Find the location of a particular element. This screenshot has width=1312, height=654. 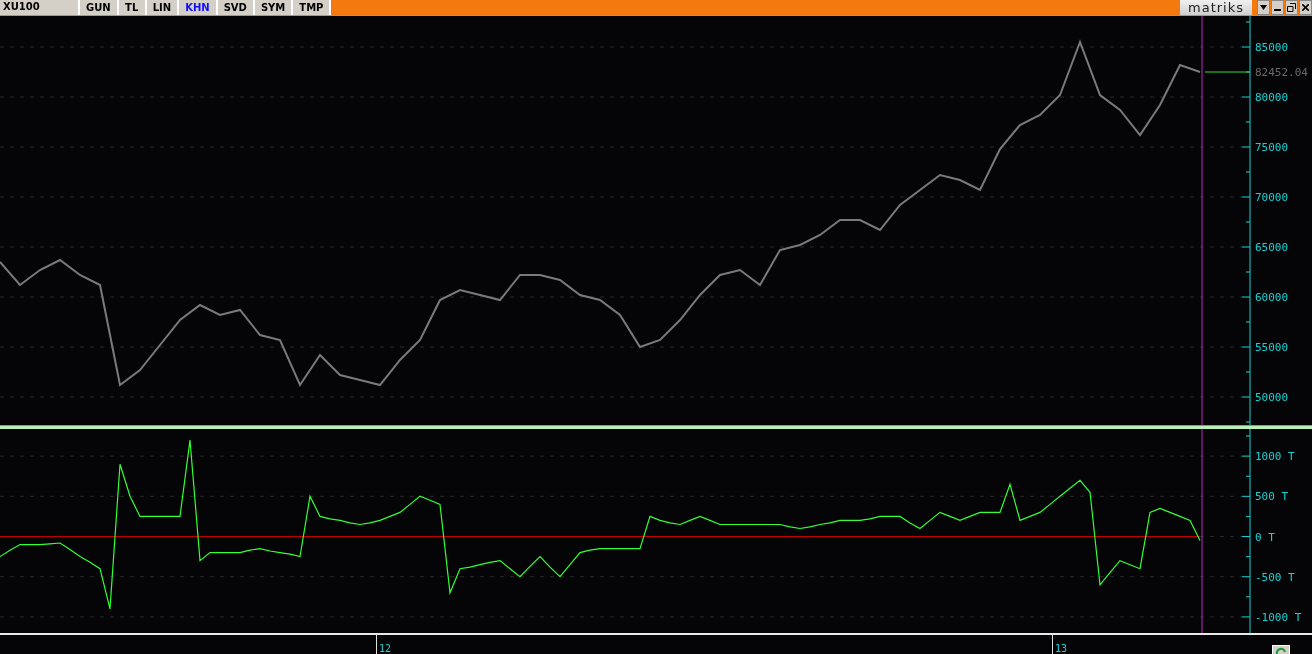

axis-label: 50000 is located at coordinates (1272, 397).